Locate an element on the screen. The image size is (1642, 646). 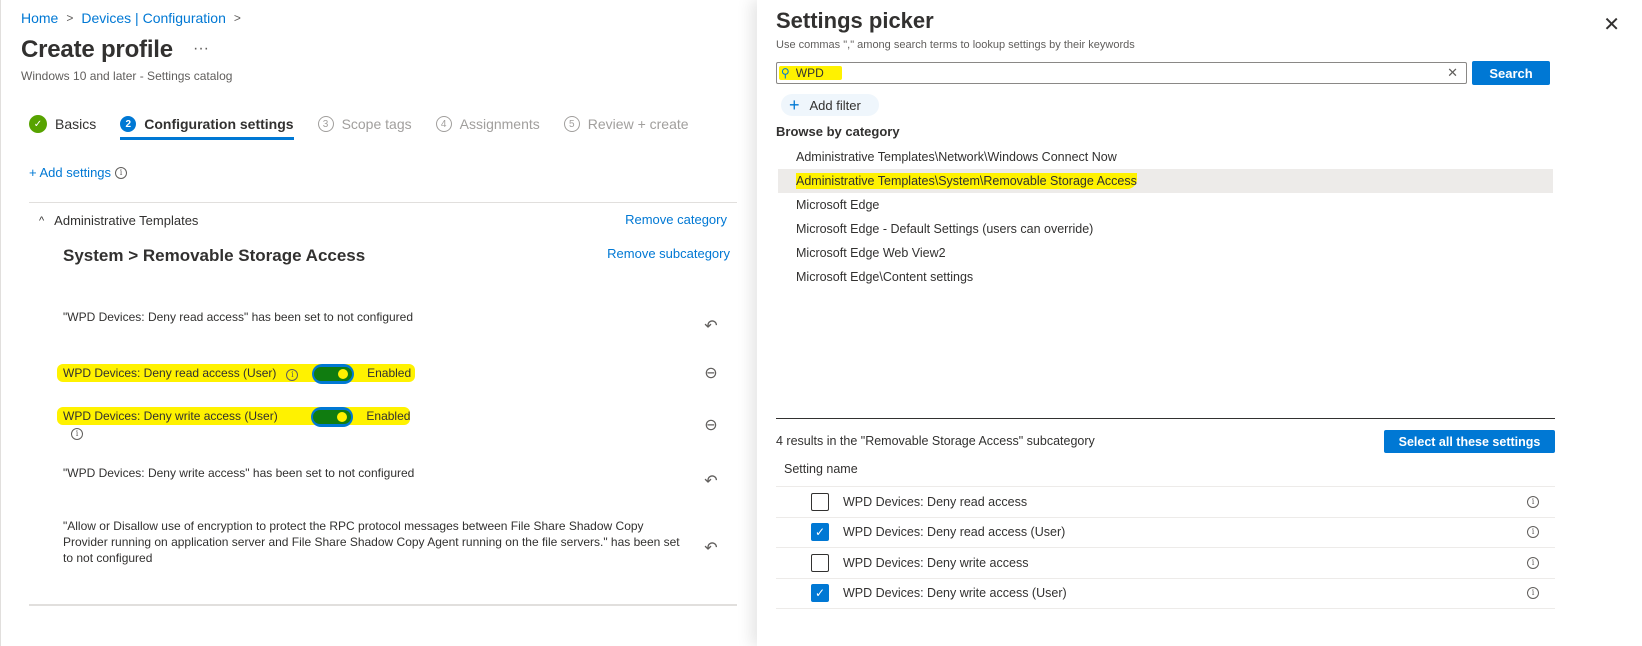
step-number-badge: 4 is located at coordinates (443, 124).